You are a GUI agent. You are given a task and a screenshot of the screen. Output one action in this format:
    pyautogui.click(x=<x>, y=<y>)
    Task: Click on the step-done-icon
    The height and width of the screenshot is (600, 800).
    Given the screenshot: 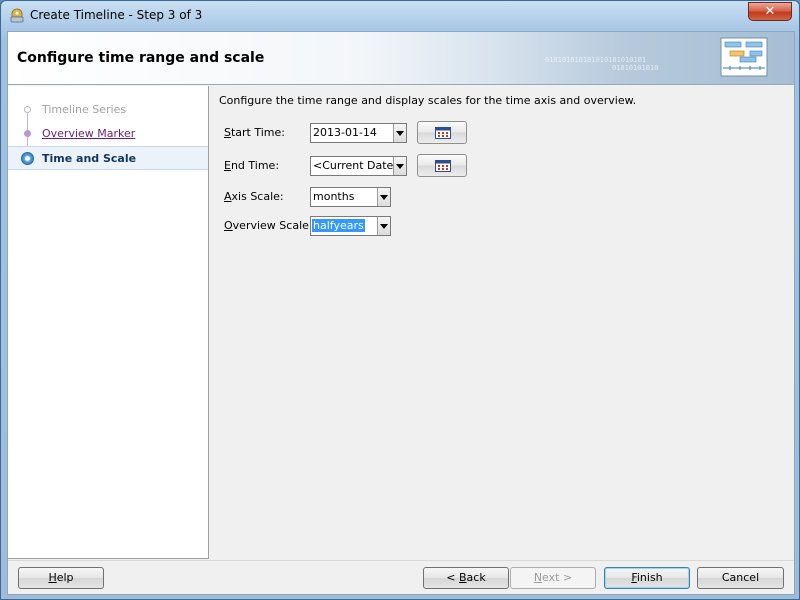 What is the action you would take?
    pyautogui.click(x=27, y=109)
    